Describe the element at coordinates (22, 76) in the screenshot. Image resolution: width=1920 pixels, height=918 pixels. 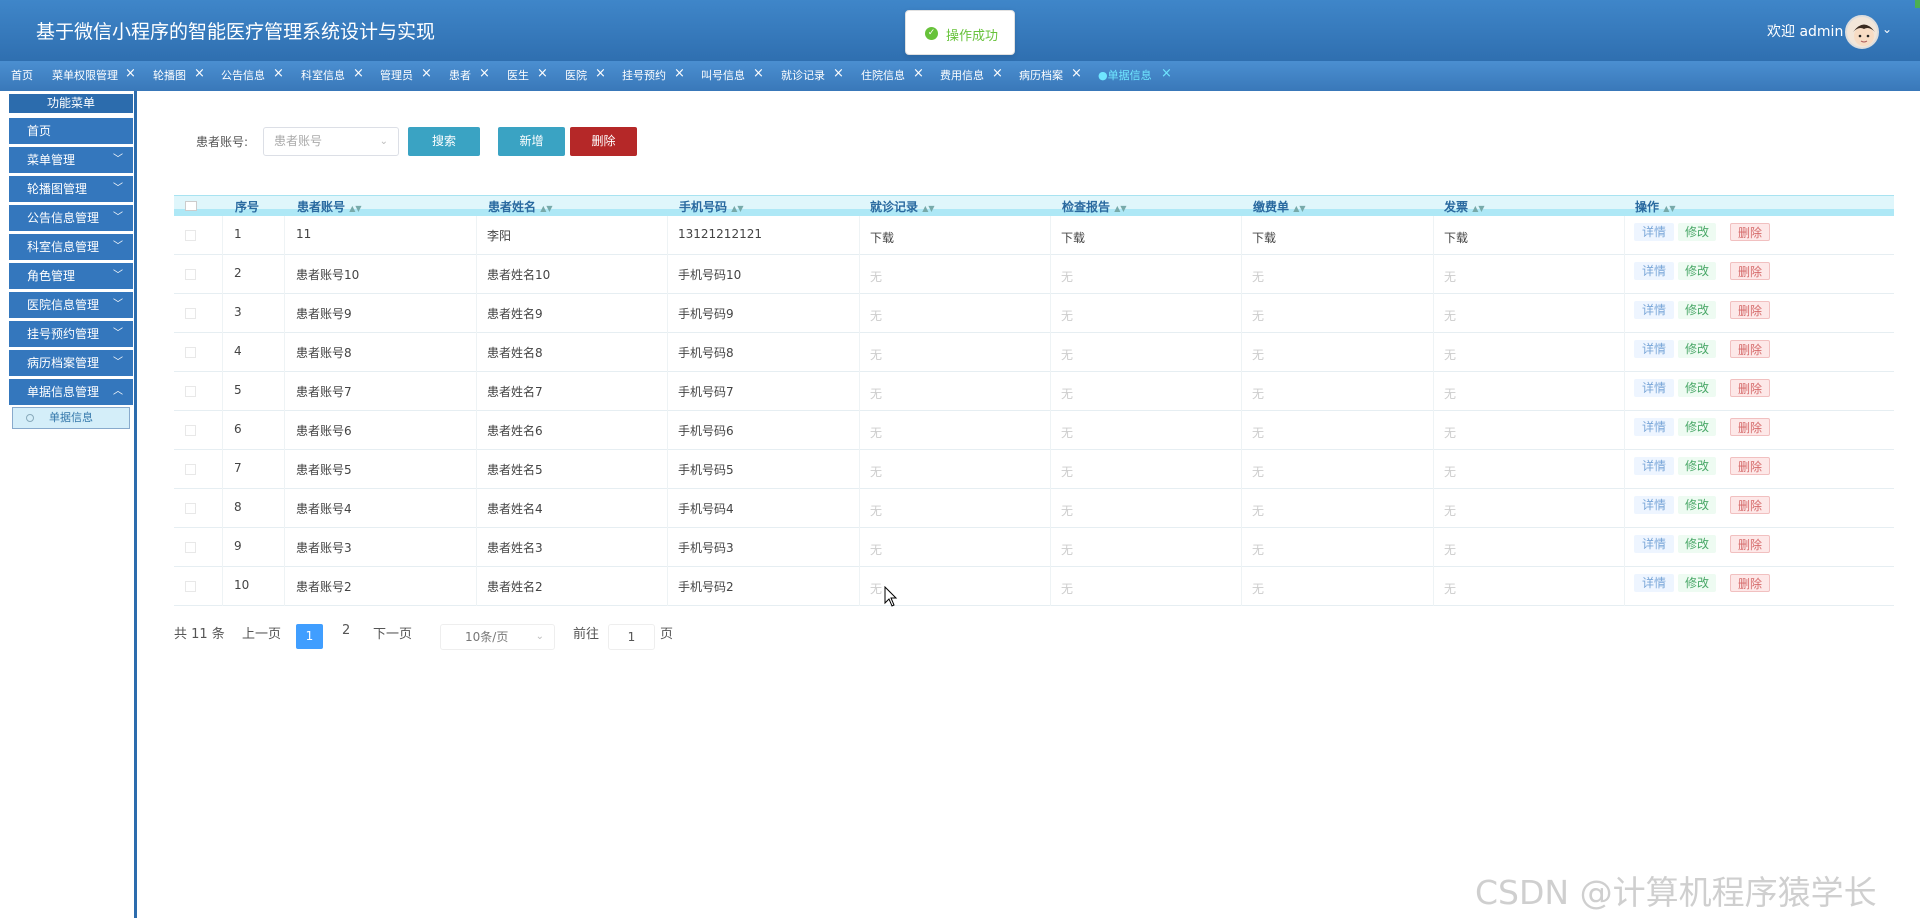
I see `tab-home: 首页` at that location.